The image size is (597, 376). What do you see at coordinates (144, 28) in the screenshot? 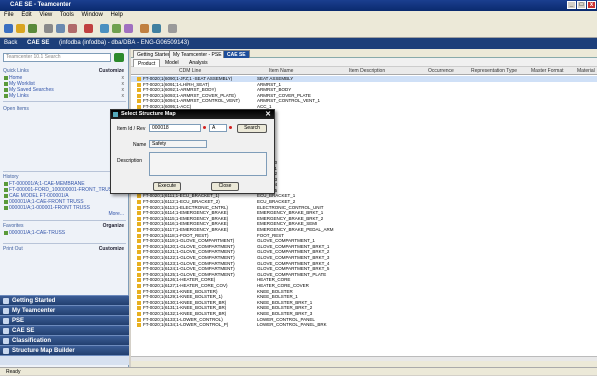
I see `checkout-icon` at bounding box center [144, 28].